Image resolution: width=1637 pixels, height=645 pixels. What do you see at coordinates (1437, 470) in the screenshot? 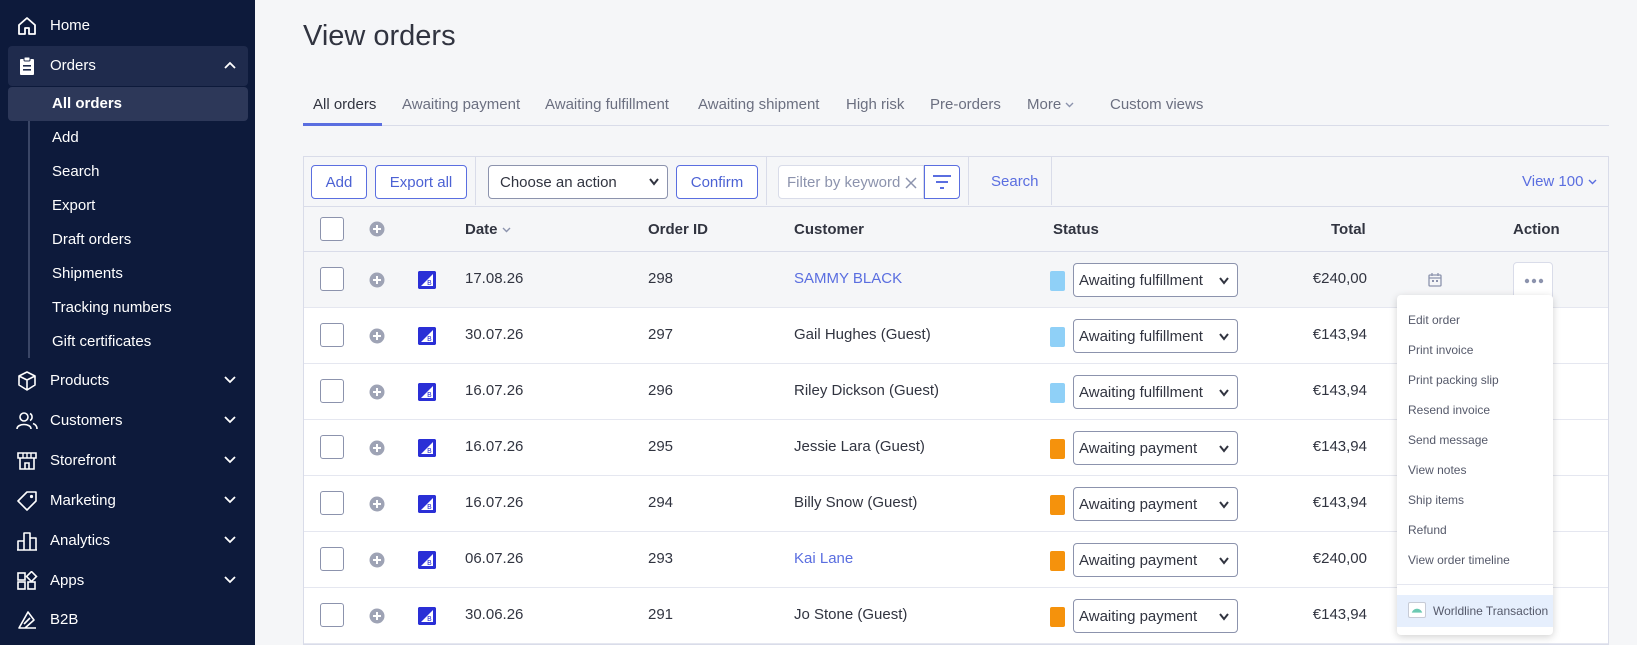
I see `menu-item-view-notes: View notes` at bounding box center [1437, 470].